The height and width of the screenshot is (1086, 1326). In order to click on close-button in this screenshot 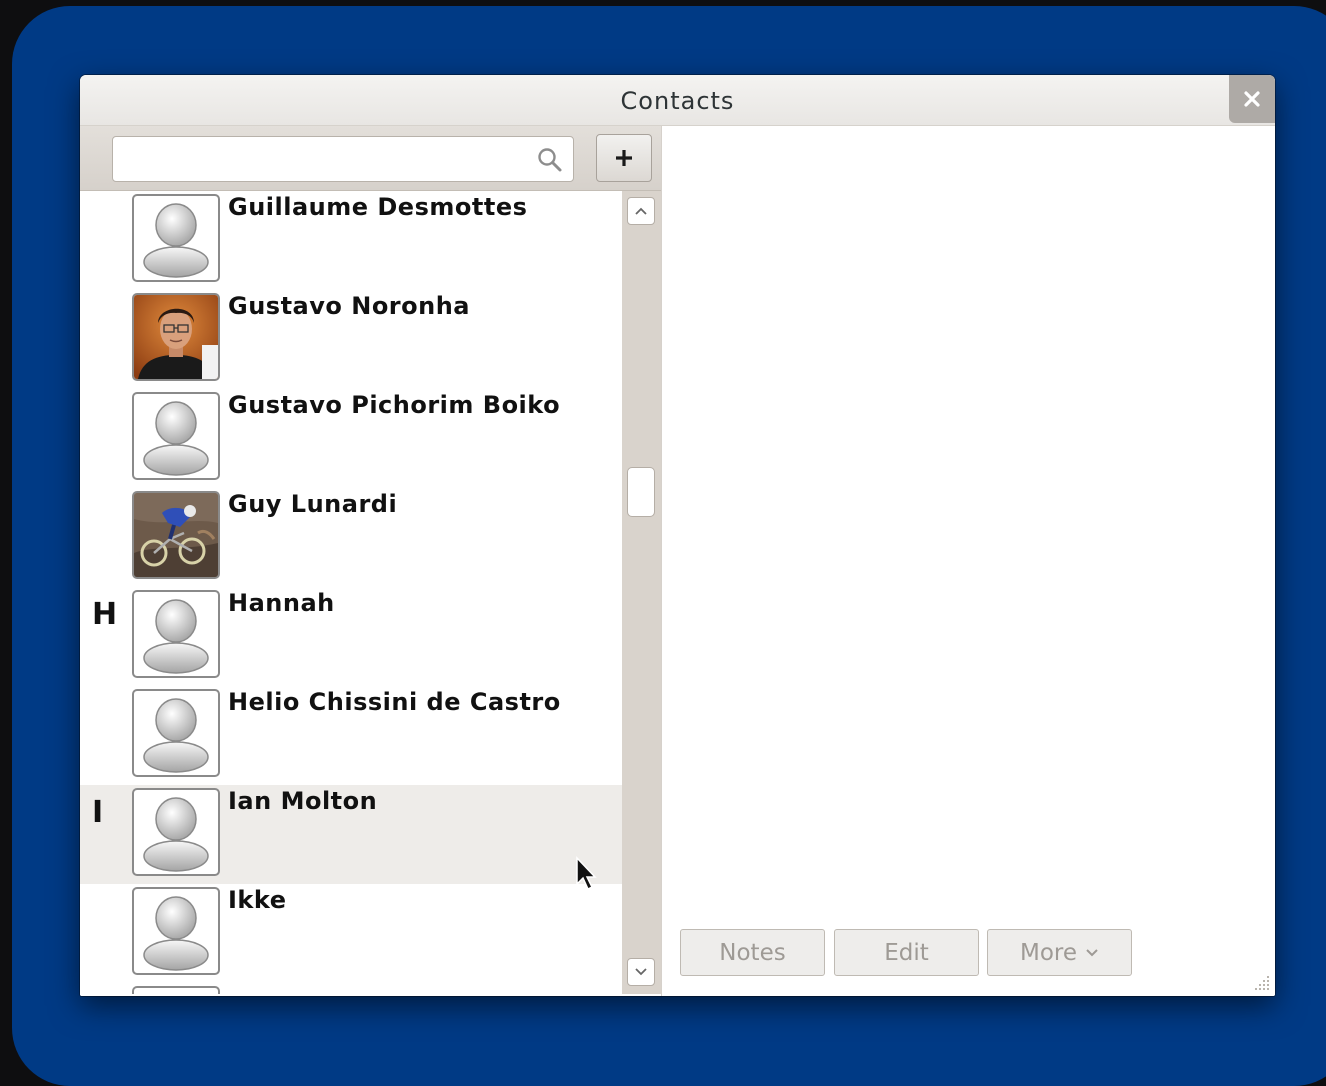, I will do `click(1252, 99)`.